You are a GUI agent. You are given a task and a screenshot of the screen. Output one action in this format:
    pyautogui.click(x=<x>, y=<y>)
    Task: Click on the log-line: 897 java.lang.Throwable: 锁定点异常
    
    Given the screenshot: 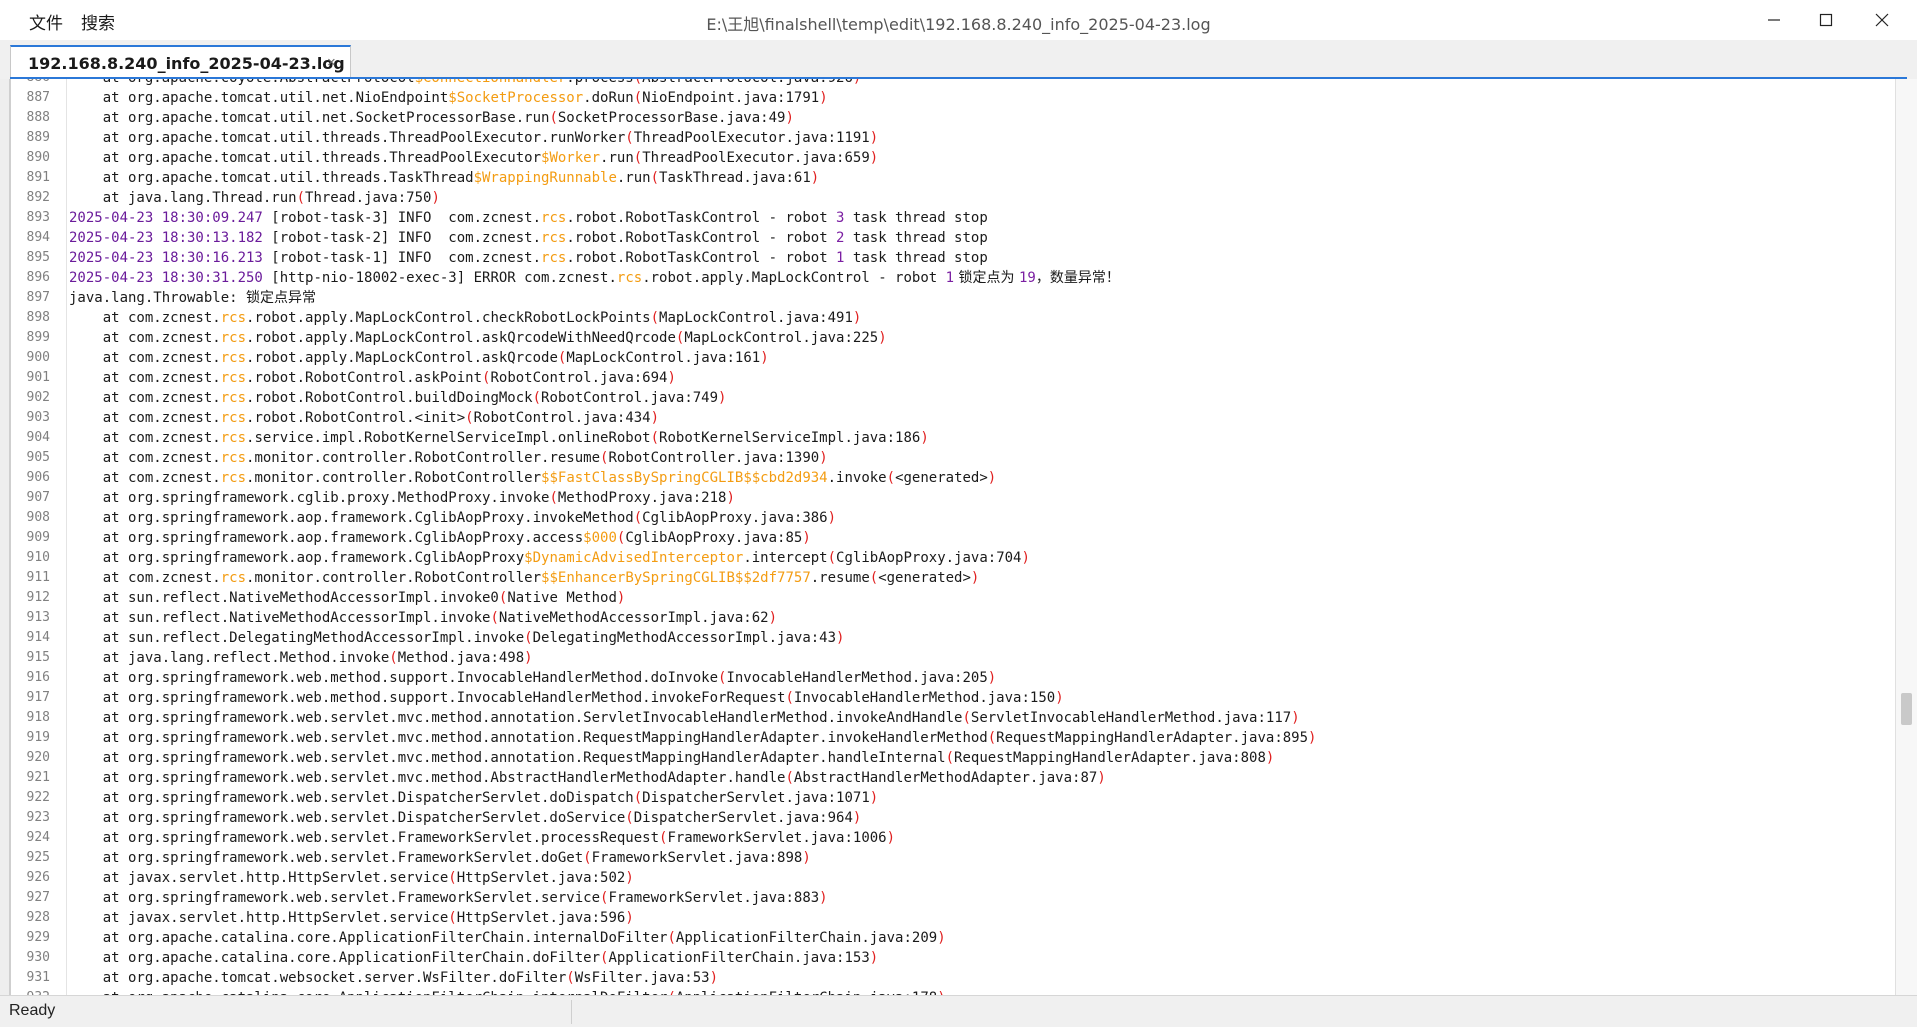 What is the action you would take?
    pyautogui.click(x=953, y=298)
    